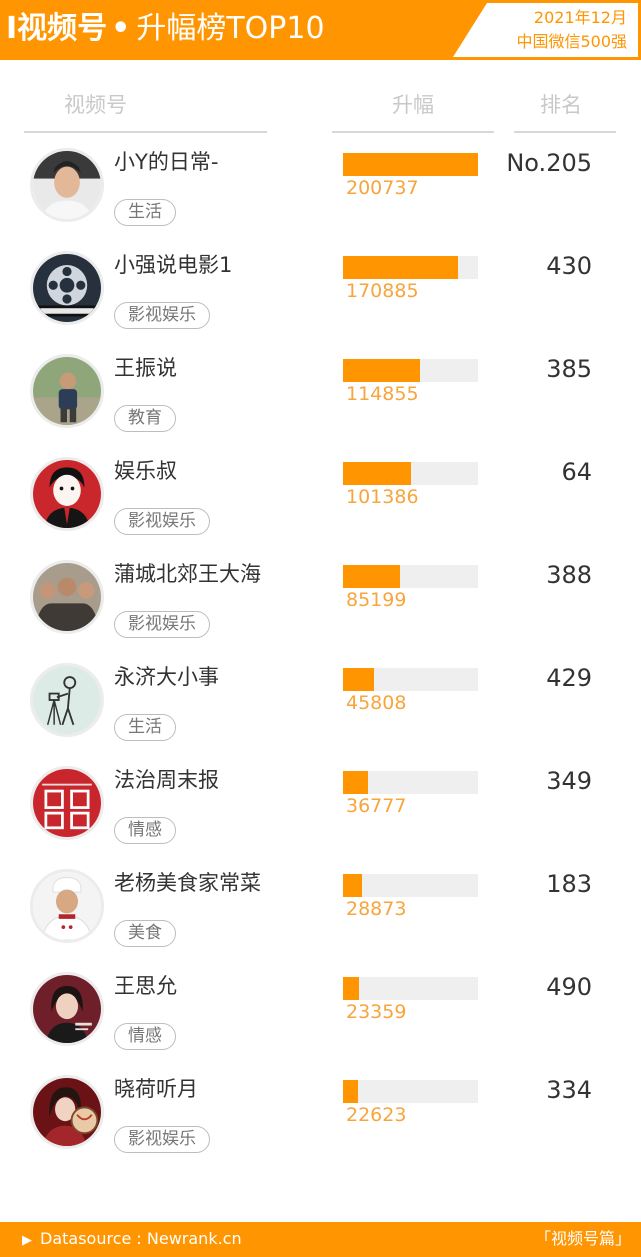 Image resolution: width=641 pixels, height=1257 pixels. What do you see at coordinates (569, 266) in the screenshot?
I see `rank-value: 430` at bounding box center [569, 266].